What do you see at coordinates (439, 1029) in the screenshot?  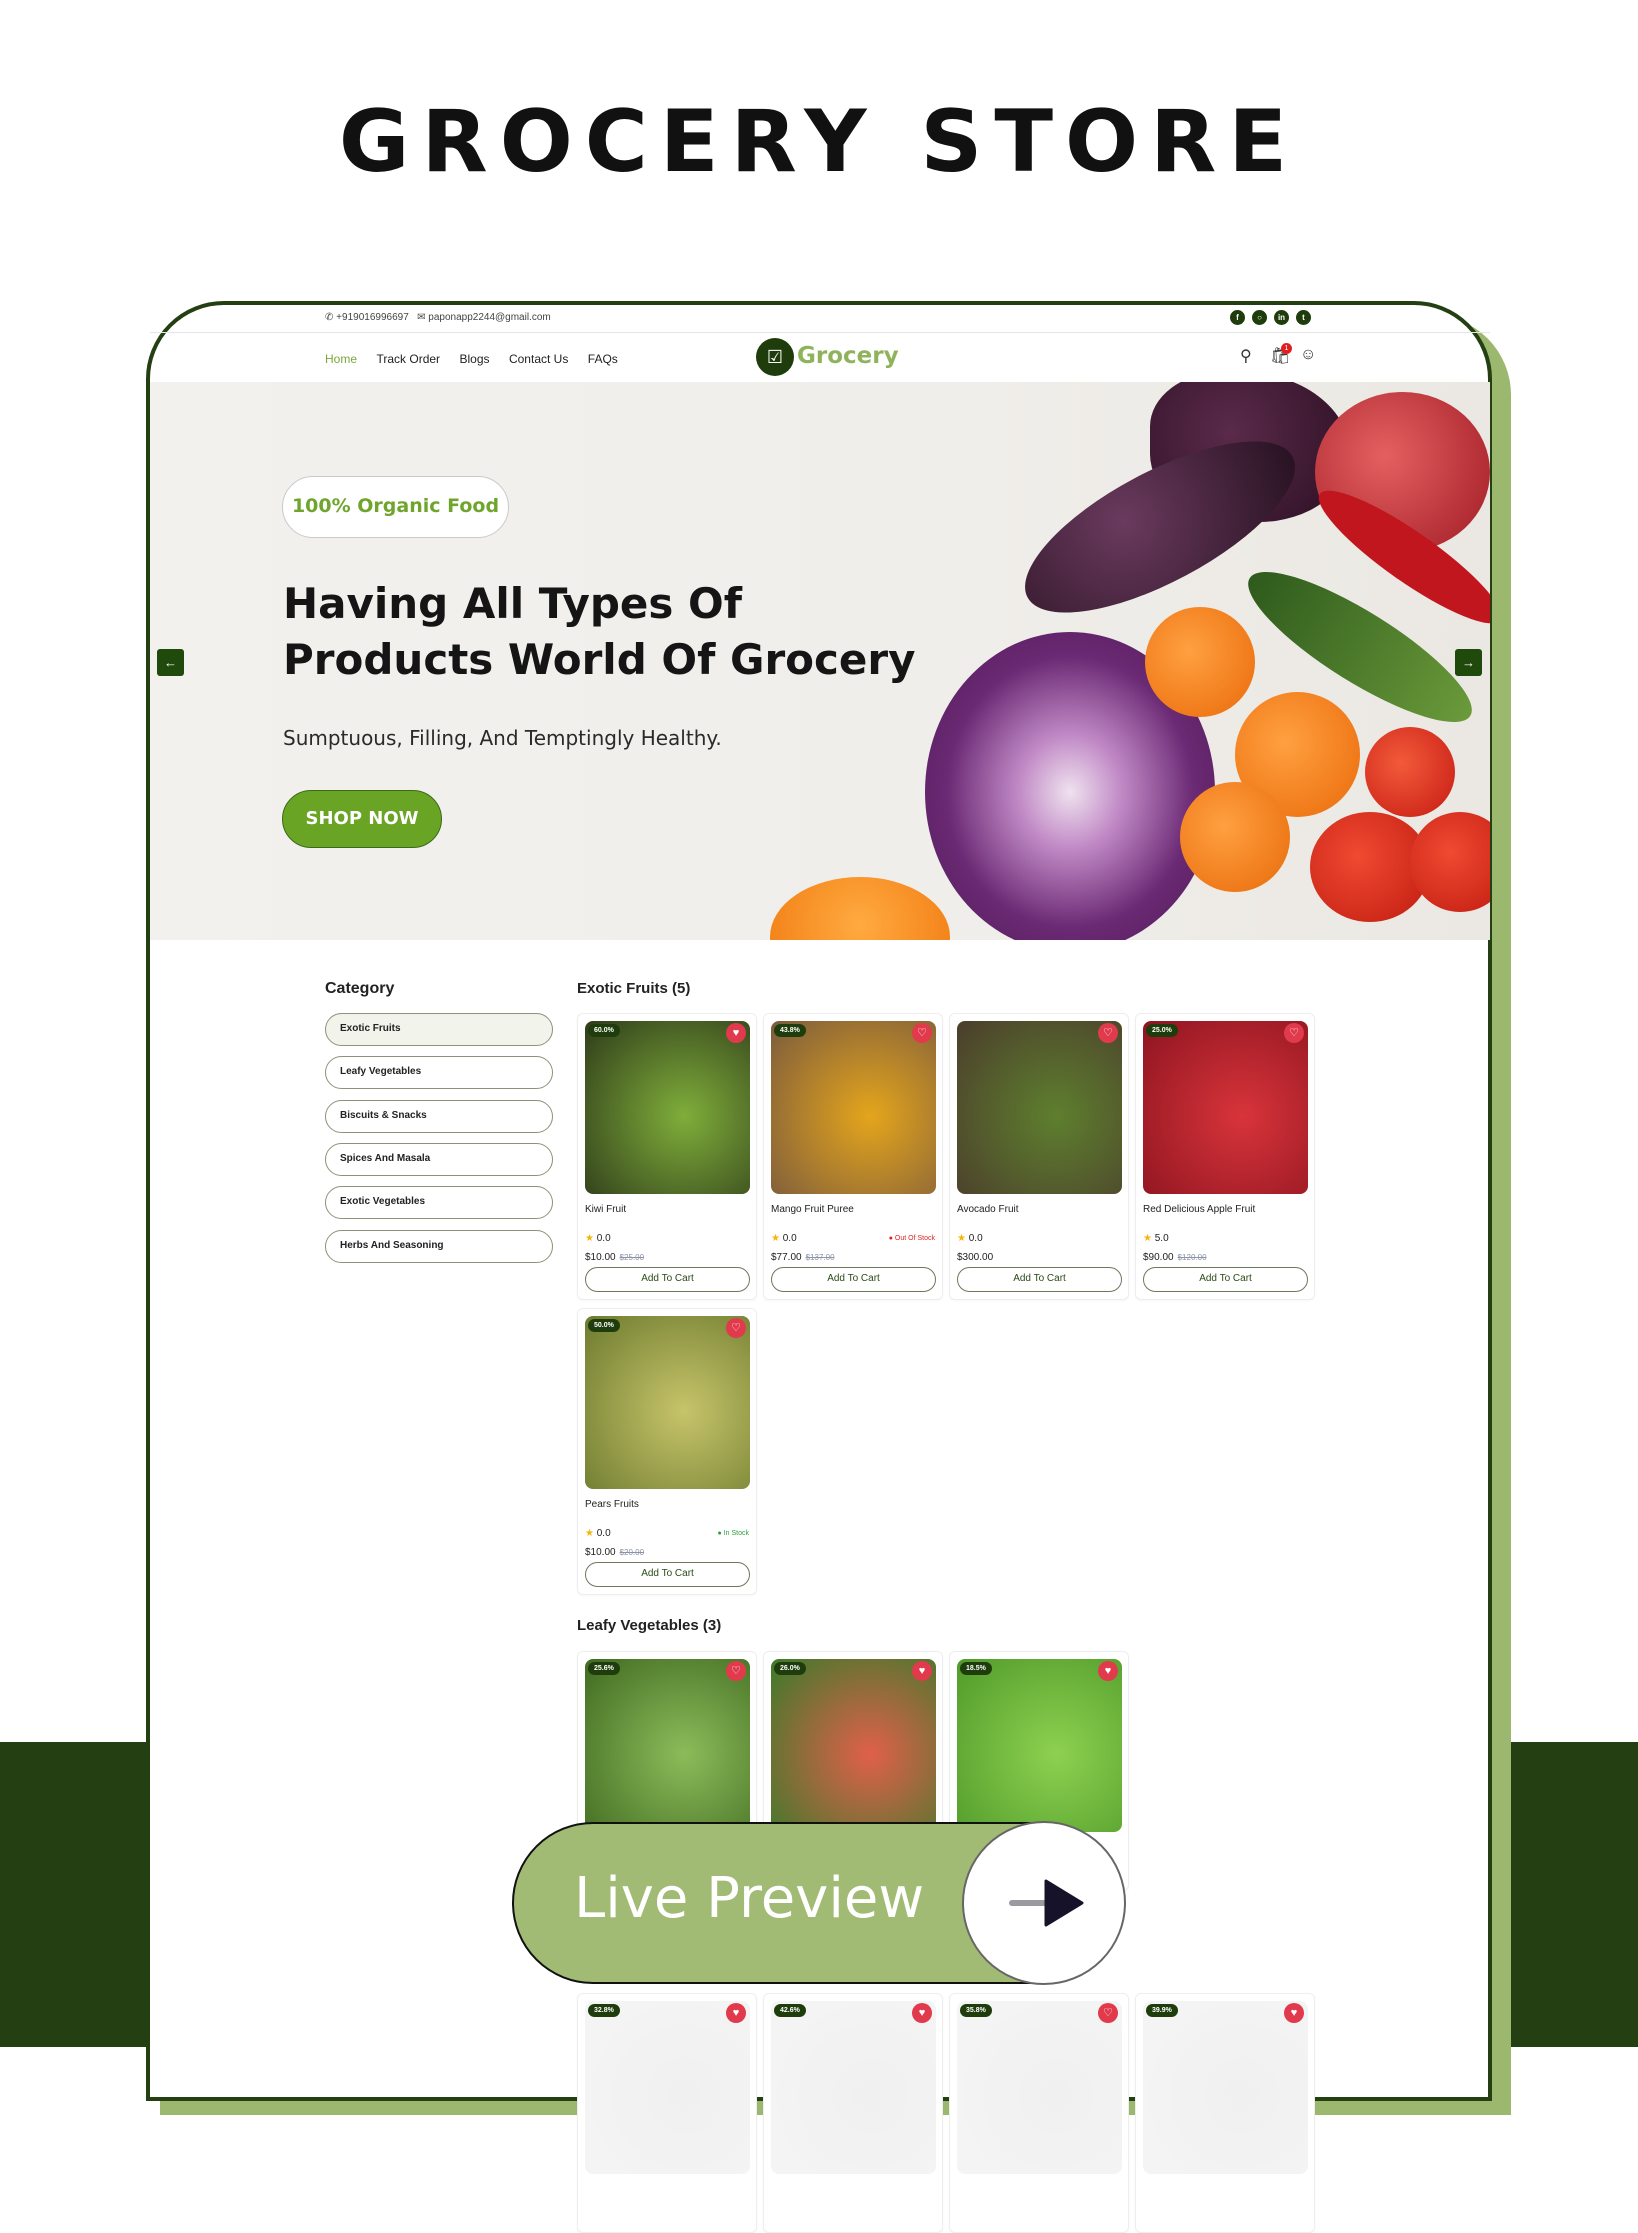 I see `category-exotic-fruits: Exotic Fruits` at bounding box center [439, 1029].